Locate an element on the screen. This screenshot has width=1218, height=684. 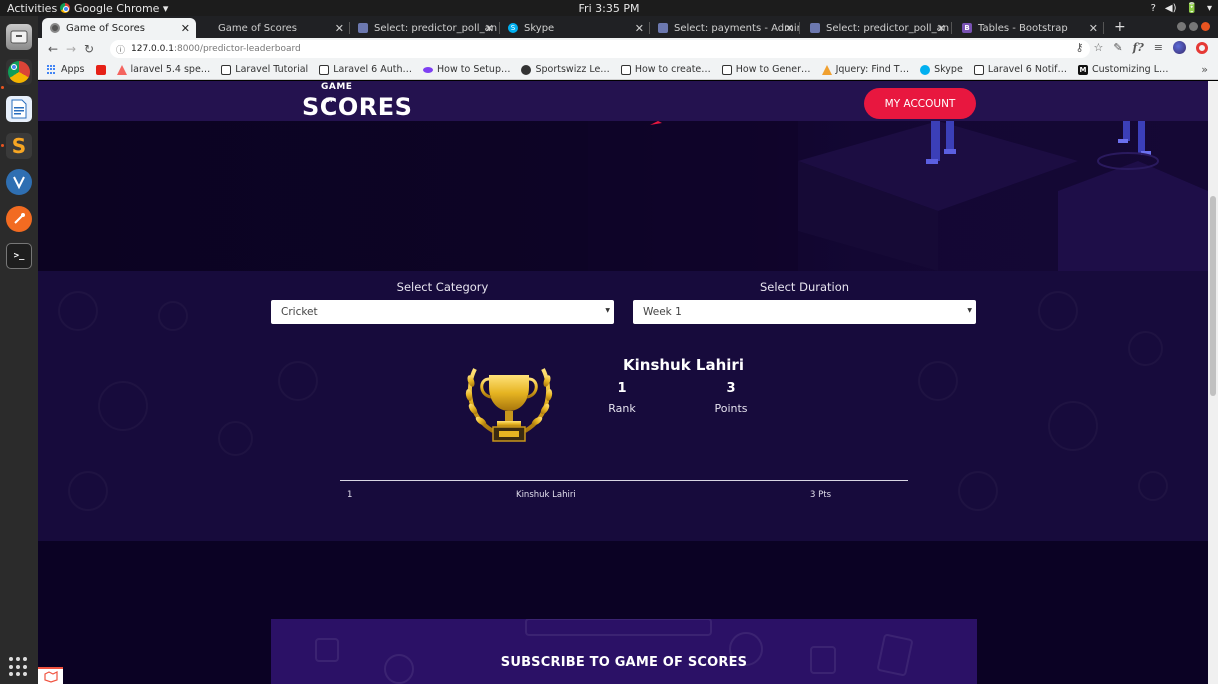
chrome-dock-icon is located at coordinates (19, 72).